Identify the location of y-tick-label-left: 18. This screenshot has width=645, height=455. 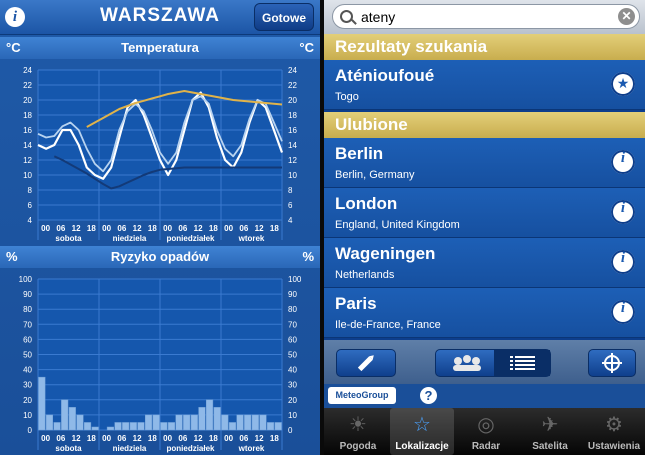
(27, 115).